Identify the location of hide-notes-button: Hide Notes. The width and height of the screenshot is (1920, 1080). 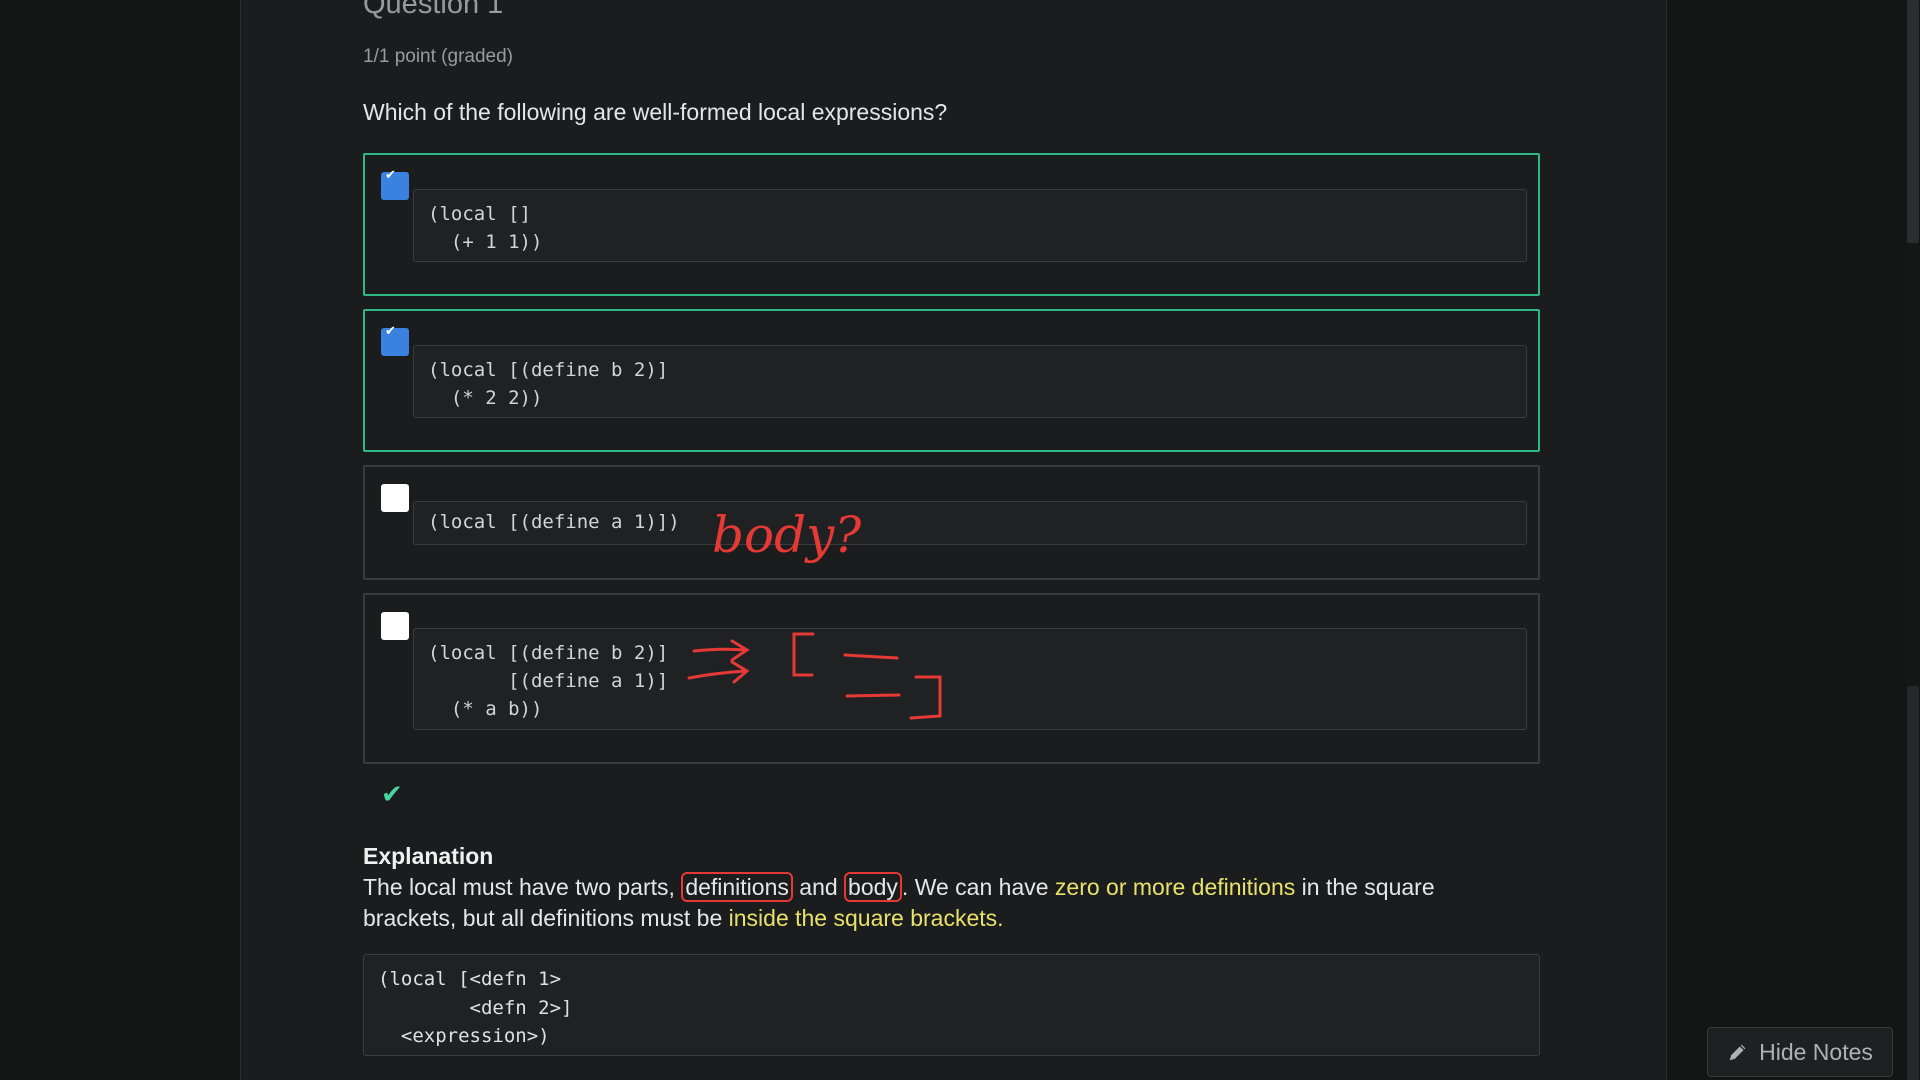
(1800, 1052).